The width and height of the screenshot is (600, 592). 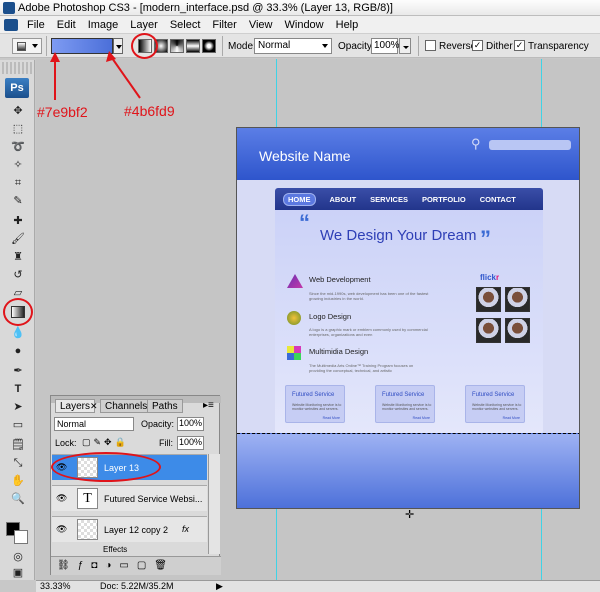 What do you see at coordinates (177, 46) in the screenshot?
I see `angle-gradient-button` at bounding box center [177, 46].